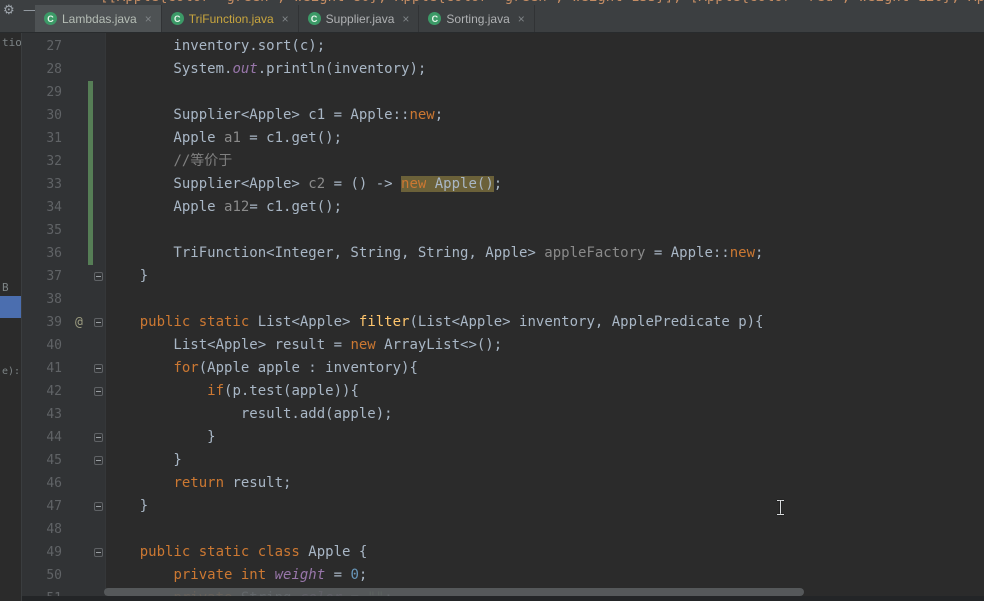 This screenshot has height=601, width=984. I want to click on code-line: 42 if(p.test(apple)){, so click(503, 391).